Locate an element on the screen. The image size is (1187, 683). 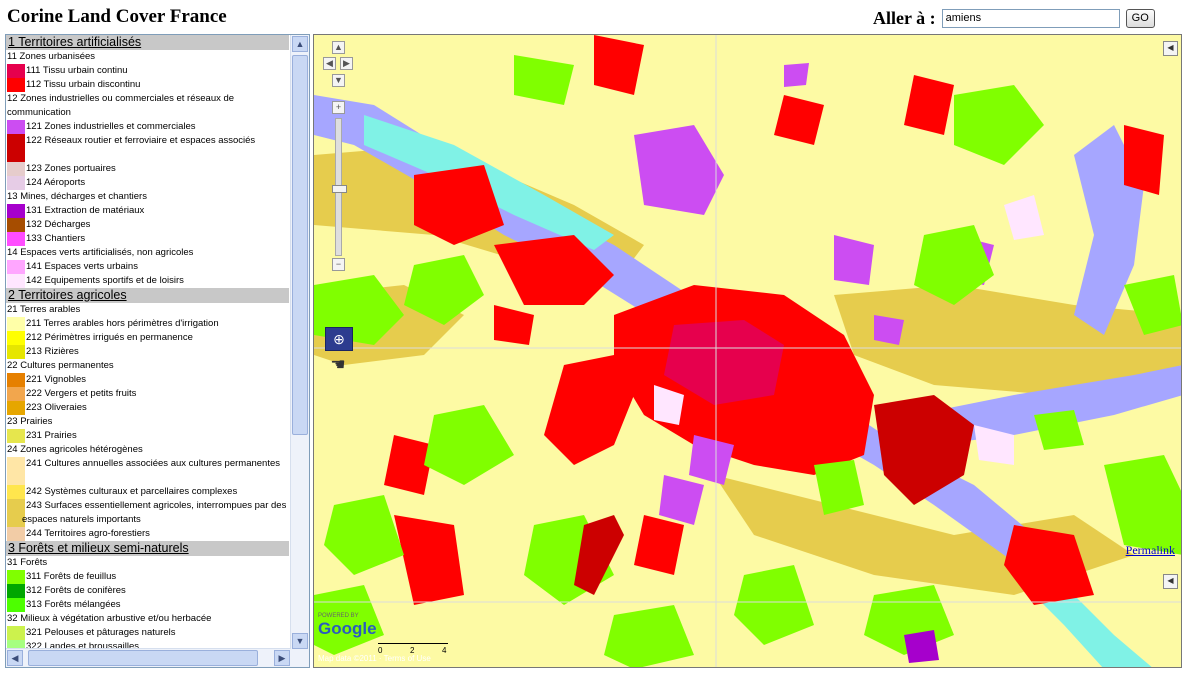
legend-item: 313 Forêts mélangées is located at coordinates (147, 605).